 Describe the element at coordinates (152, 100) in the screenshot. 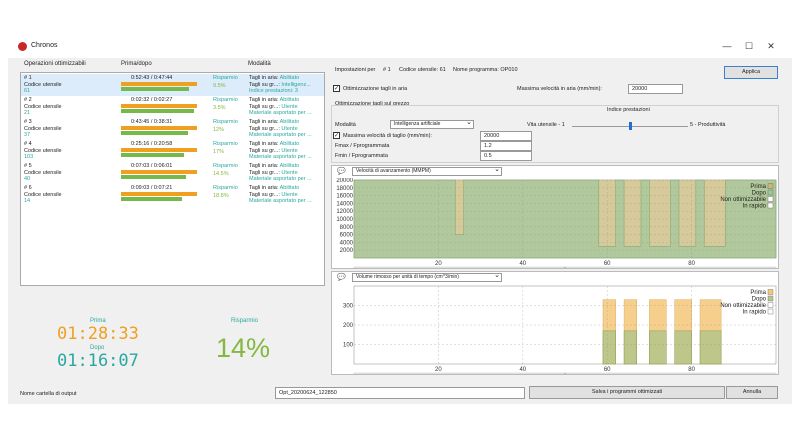

I see `before-after-times: 0:02:32 / 0:02:27` at that location.